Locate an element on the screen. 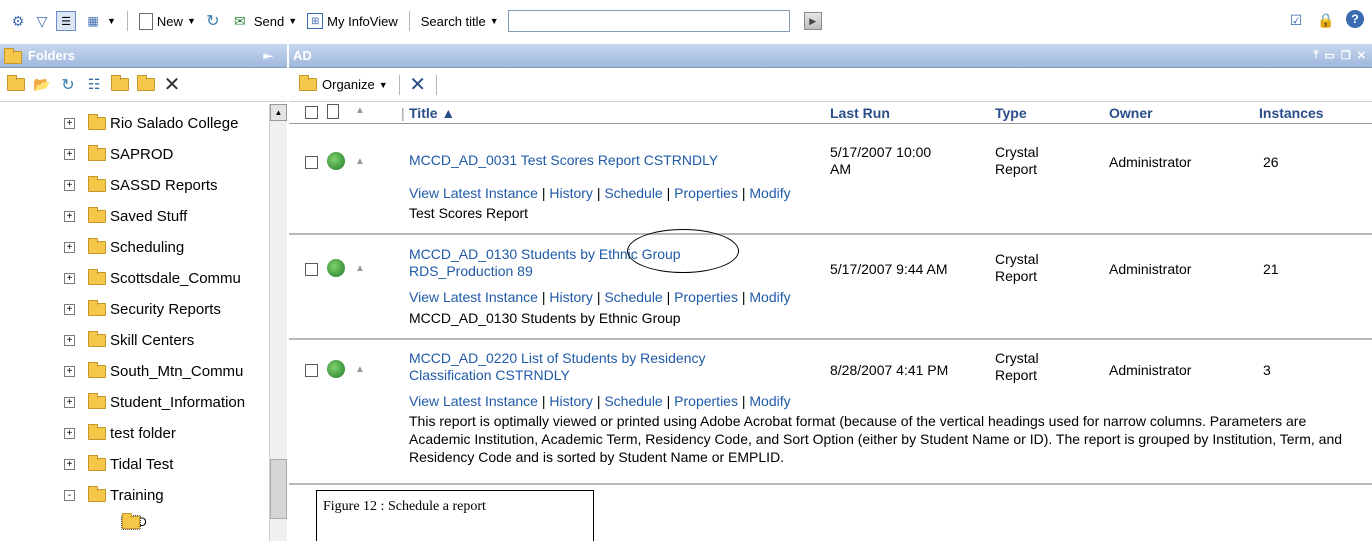 The image size is (1372, 541). type-line: Crystal is located at coordinates (1017, 259).